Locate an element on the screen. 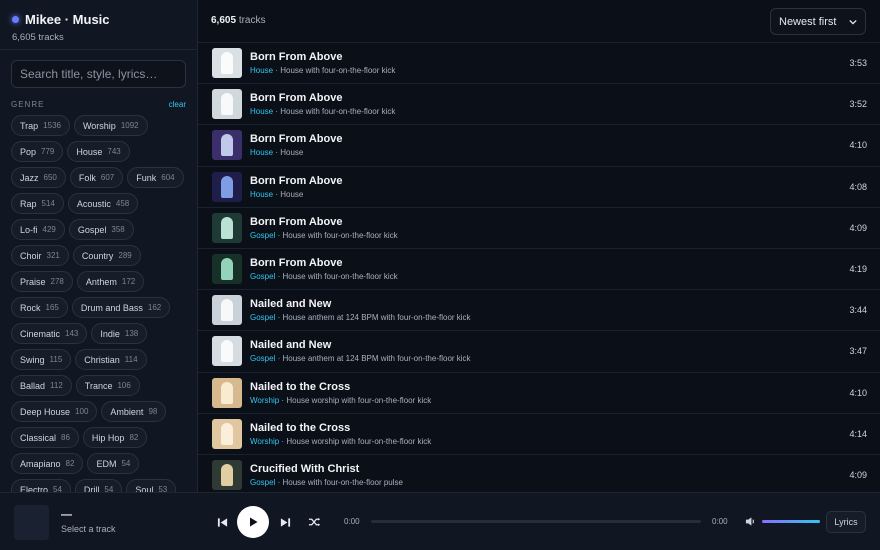  genre-chip-count: 54 is located at coordinates (57, 488).